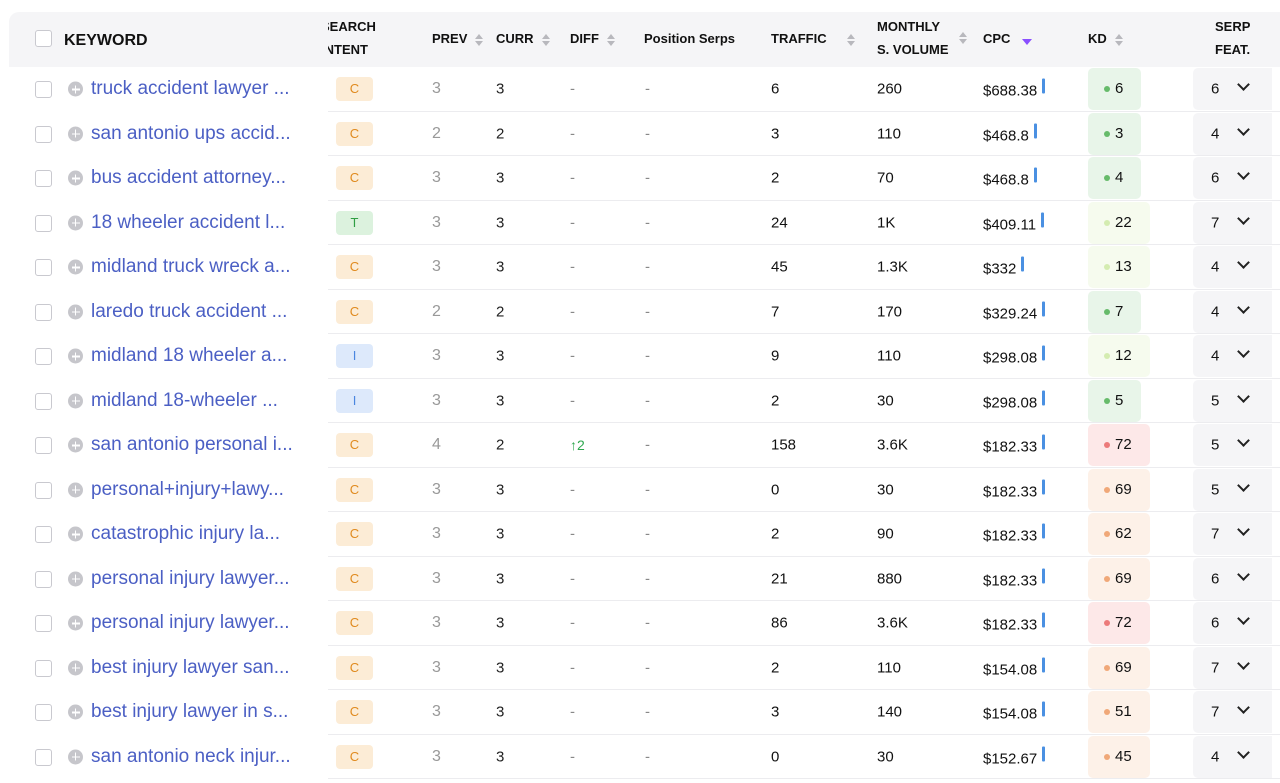 The width and height of the screenshot is (1280, 783). Describe the element at coordinates (1044, 754) in the screenshot. I see `cpc-competition-bar` at that location.